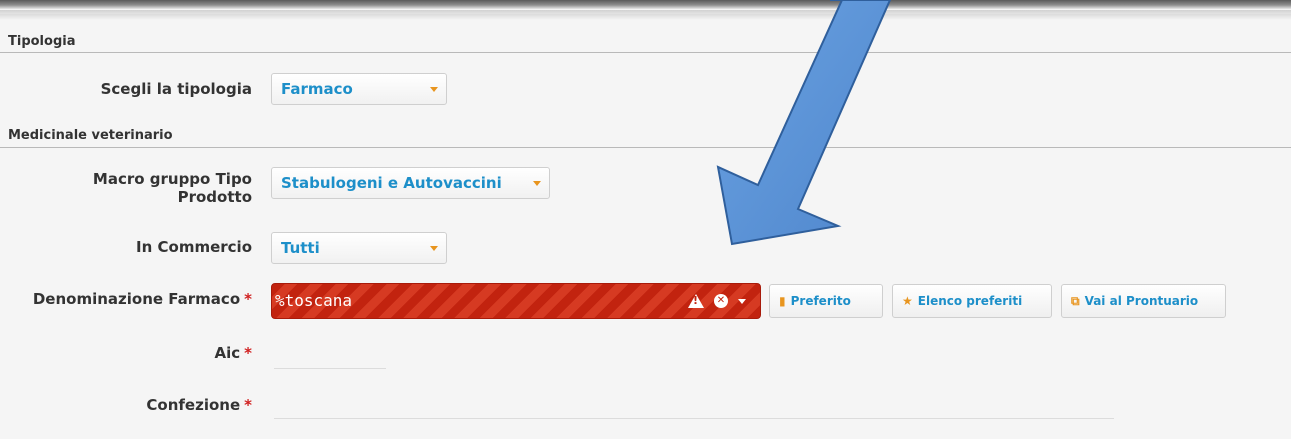 This screenshot has height=439, width=1291. What do you see at coordinates (782, 301) in the screenshot?
I see `bookmark-icon: ▮` at bounding box center [782, 301].